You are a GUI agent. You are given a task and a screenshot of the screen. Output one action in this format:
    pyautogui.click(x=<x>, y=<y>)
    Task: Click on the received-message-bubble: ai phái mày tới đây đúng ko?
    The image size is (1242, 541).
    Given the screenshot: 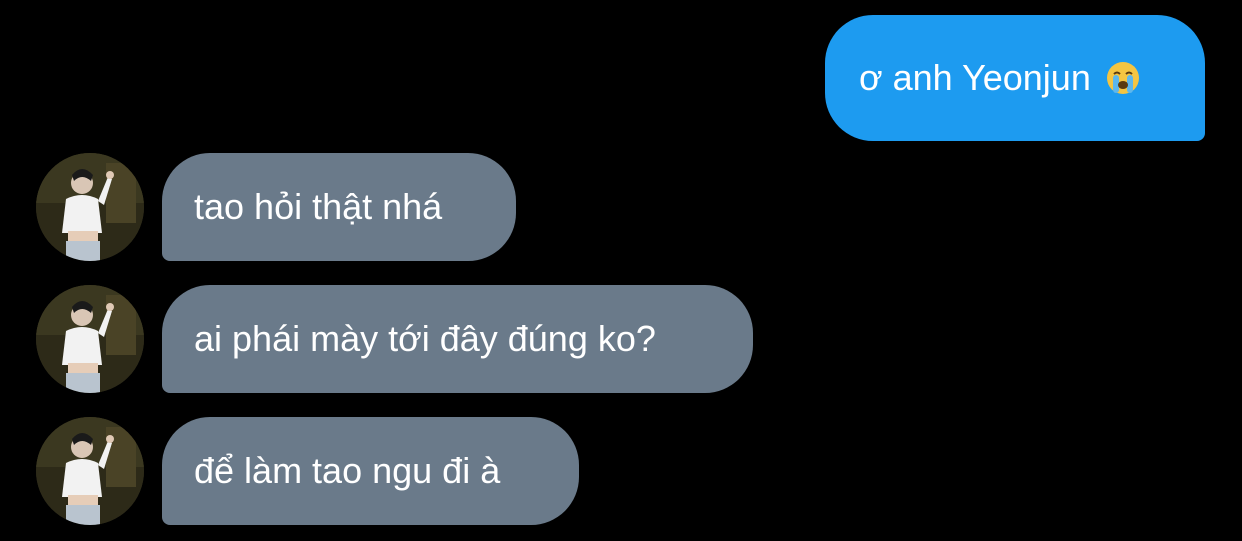 What is the action you would take?
    pyautogui.click(x=457, y=339)
    